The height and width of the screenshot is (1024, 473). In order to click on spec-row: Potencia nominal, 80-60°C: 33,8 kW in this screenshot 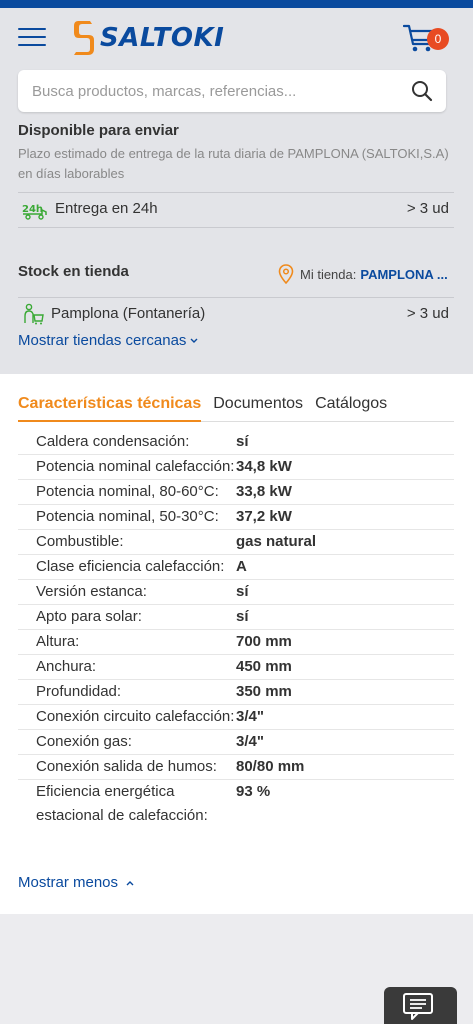, I will do `click(236, 492)`.